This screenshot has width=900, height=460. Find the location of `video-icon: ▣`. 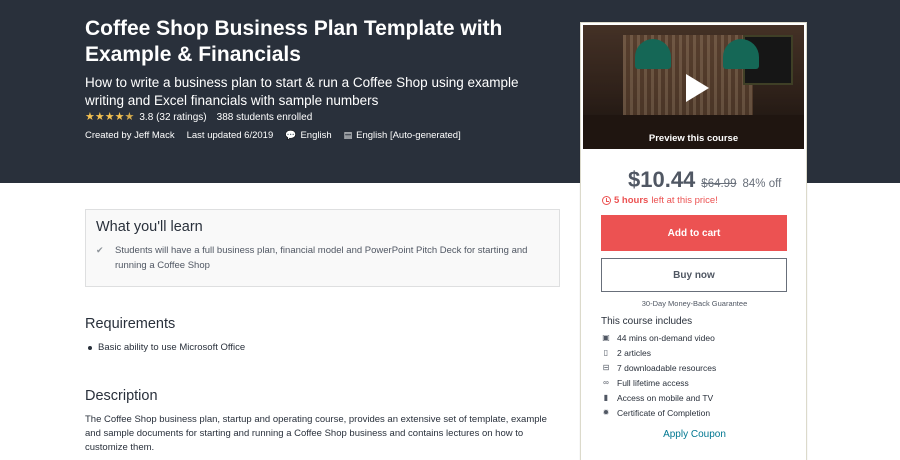

video-icon: ▣ is located at coordinates (606, 337).